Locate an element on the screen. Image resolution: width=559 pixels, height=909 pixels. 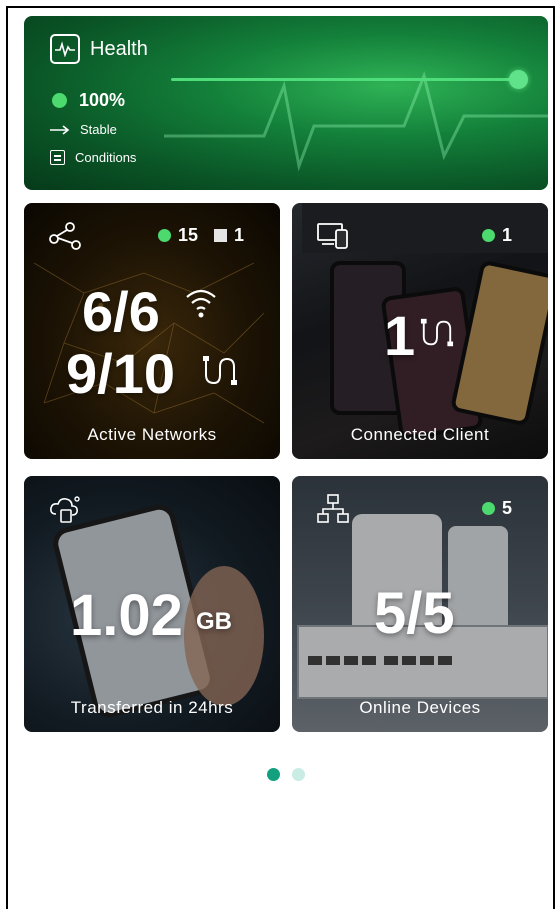
transferred-unit: GB is located at coordinates (214, 621).